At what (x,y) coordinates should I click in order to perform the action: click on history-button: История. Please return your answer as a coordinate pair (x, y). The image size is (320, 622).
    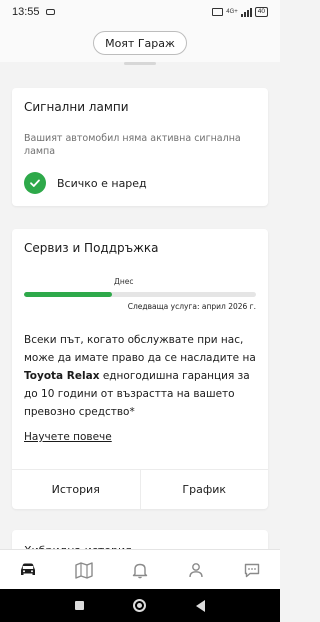
    Looking at the image, I should click on (76, 489).